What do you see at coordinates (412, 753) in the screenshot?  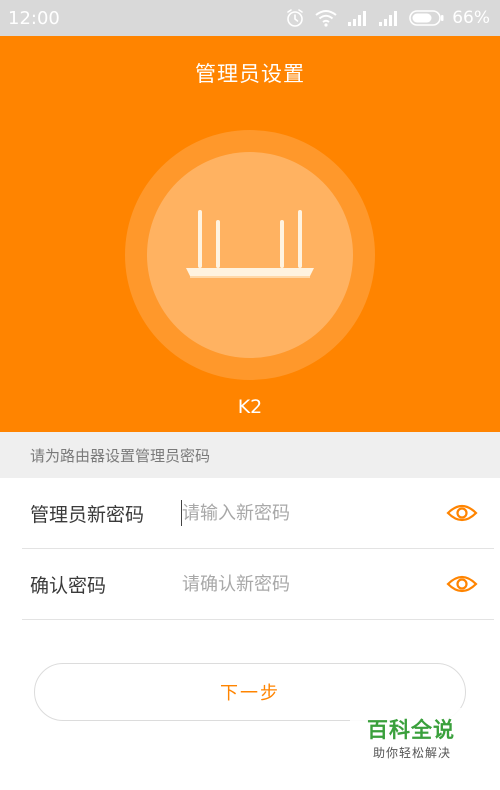 I see `watermark-subtitle: 助你轻松解决` at bounding box center [412, 753].